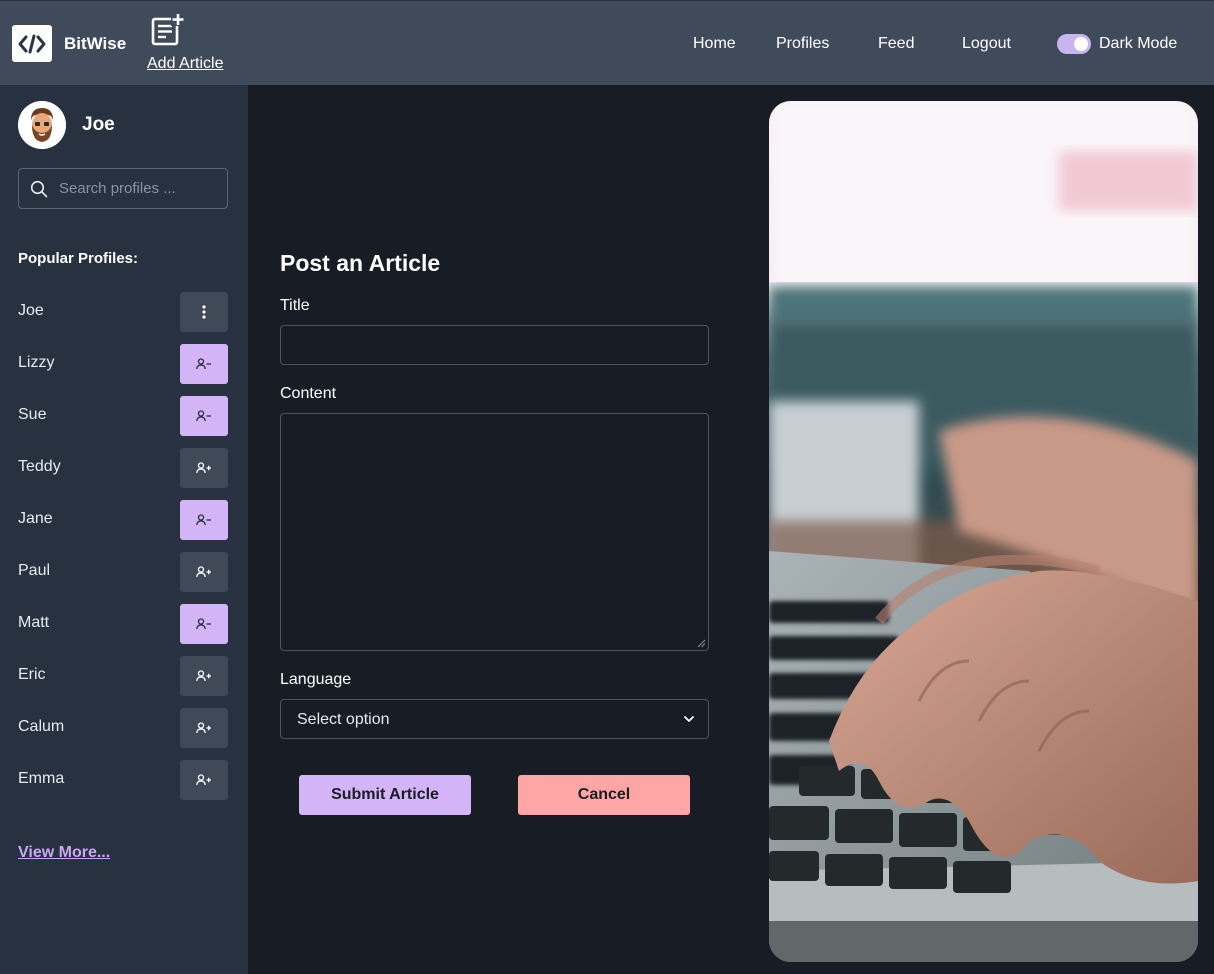 The width and height of the screenshot is (1214, 974). I want to click on content-label: Content, so click(308, 393).